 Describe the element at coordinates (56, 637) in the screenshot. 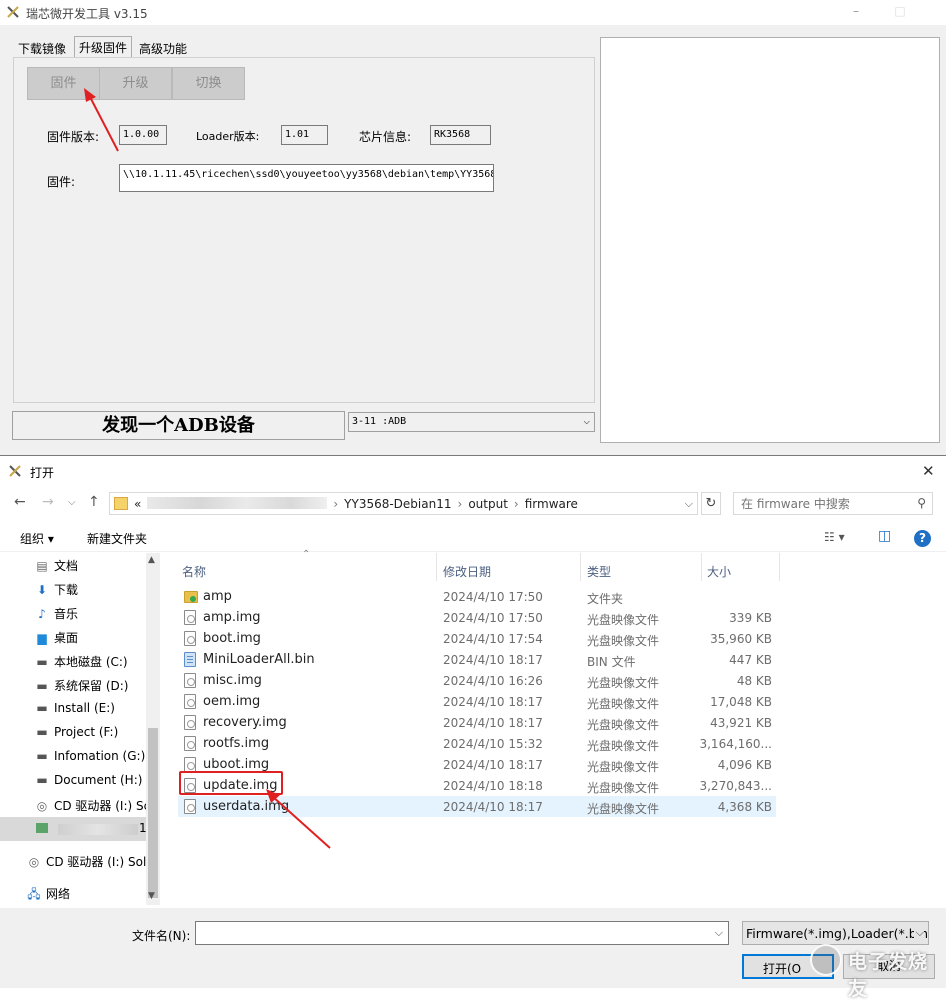

I see `nav-item-desktop: ▆ 桌面` at that location.